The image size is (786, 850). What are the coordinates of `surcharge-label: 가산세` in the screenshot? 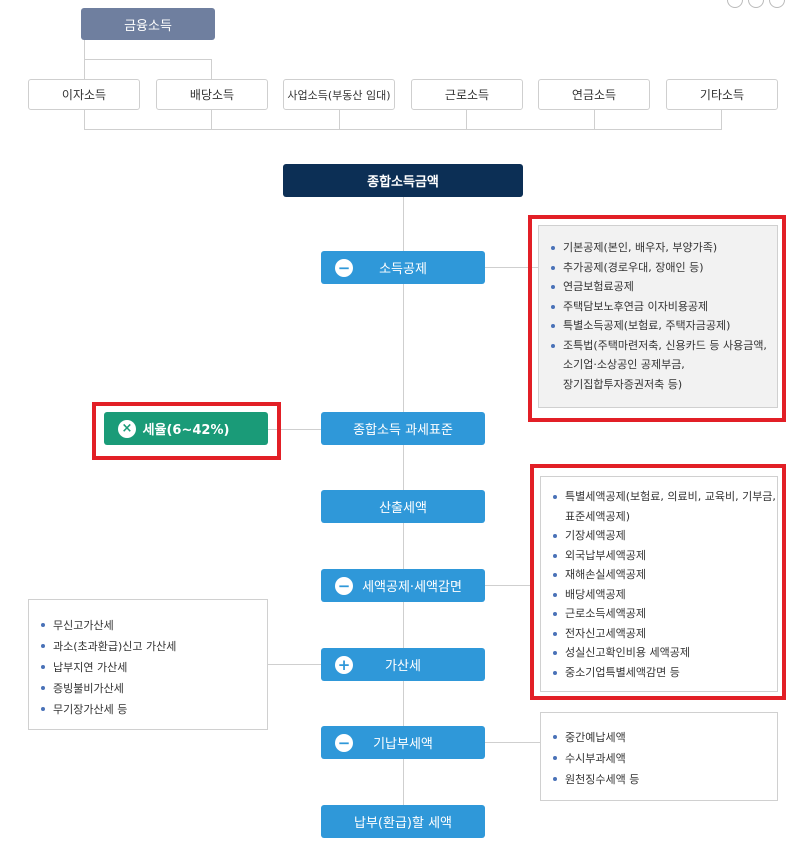 It's located at (403, 666).